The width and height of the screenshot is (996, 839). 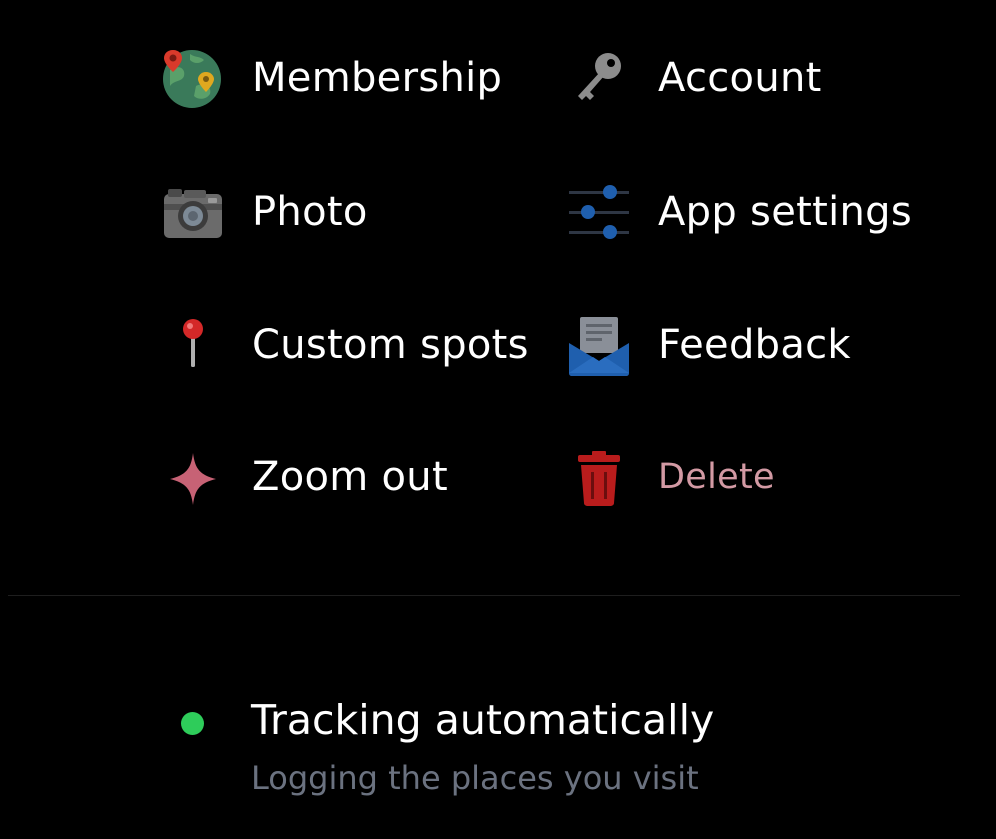 I want to click on sliders-icon, so click(x=598, y=212).